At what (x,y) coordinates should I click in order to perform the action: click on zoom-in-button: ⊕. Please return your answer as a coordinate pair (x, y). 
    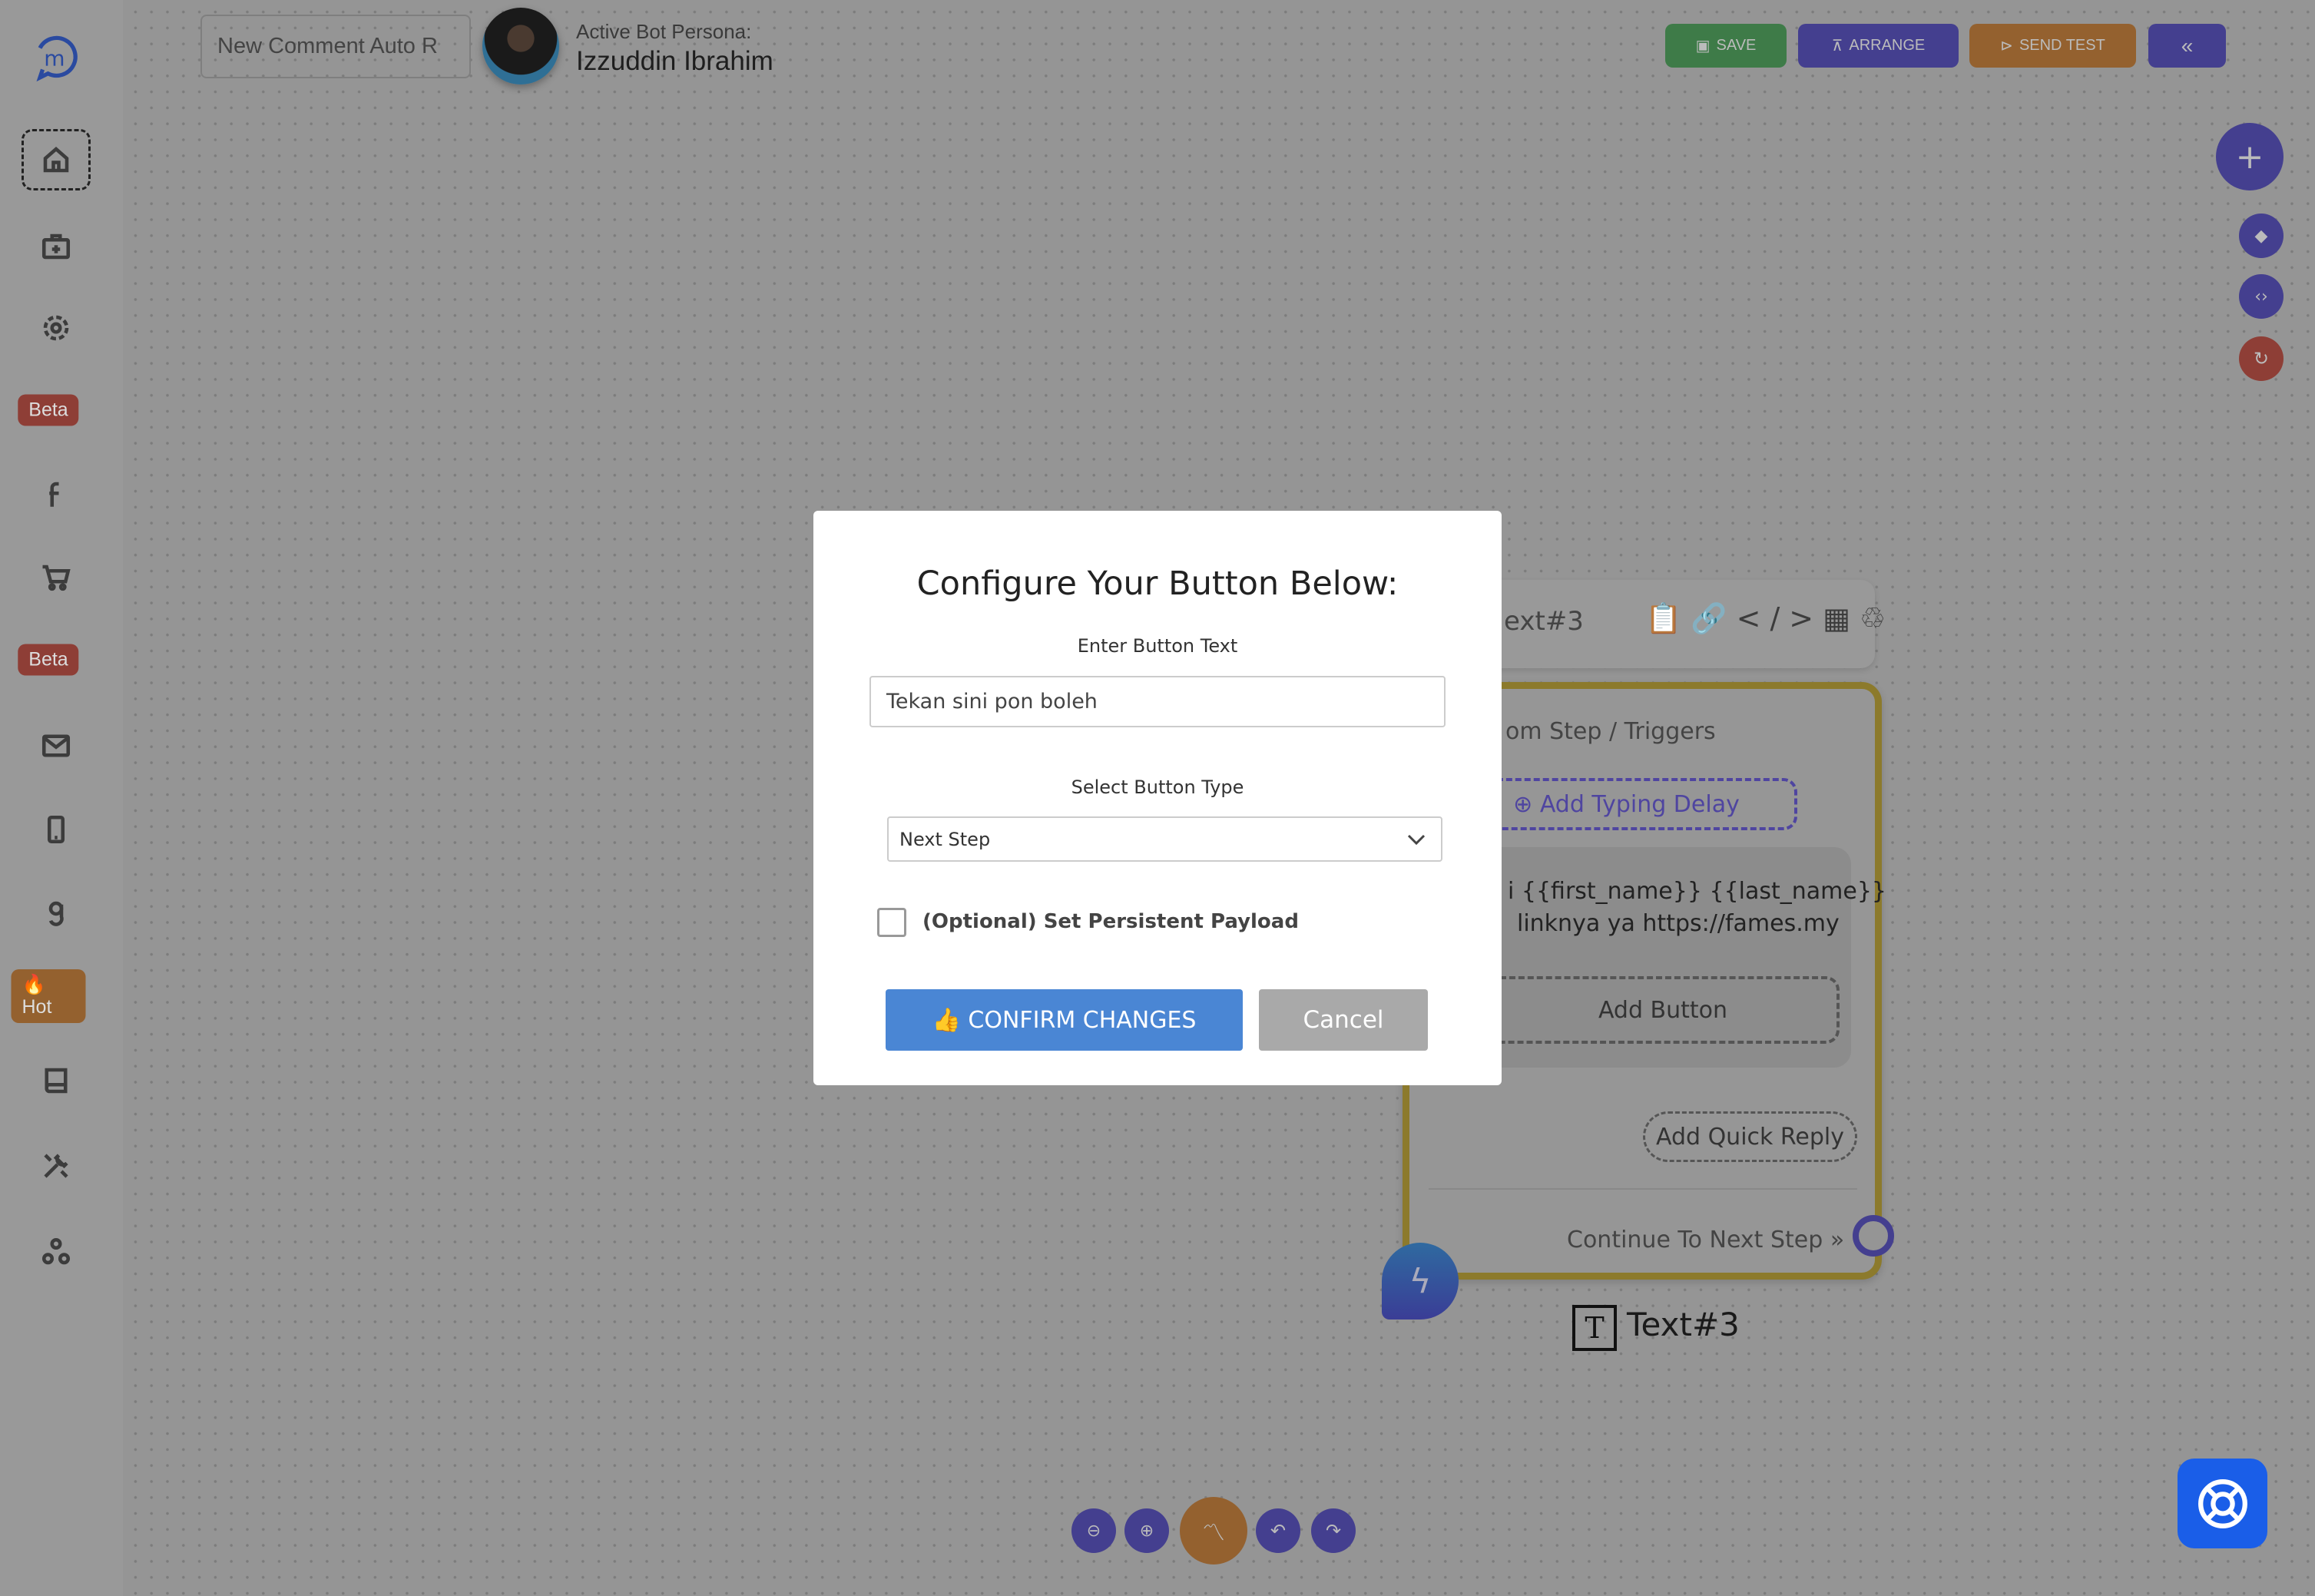
    Looking at the image, I should click on (1146, 1530).